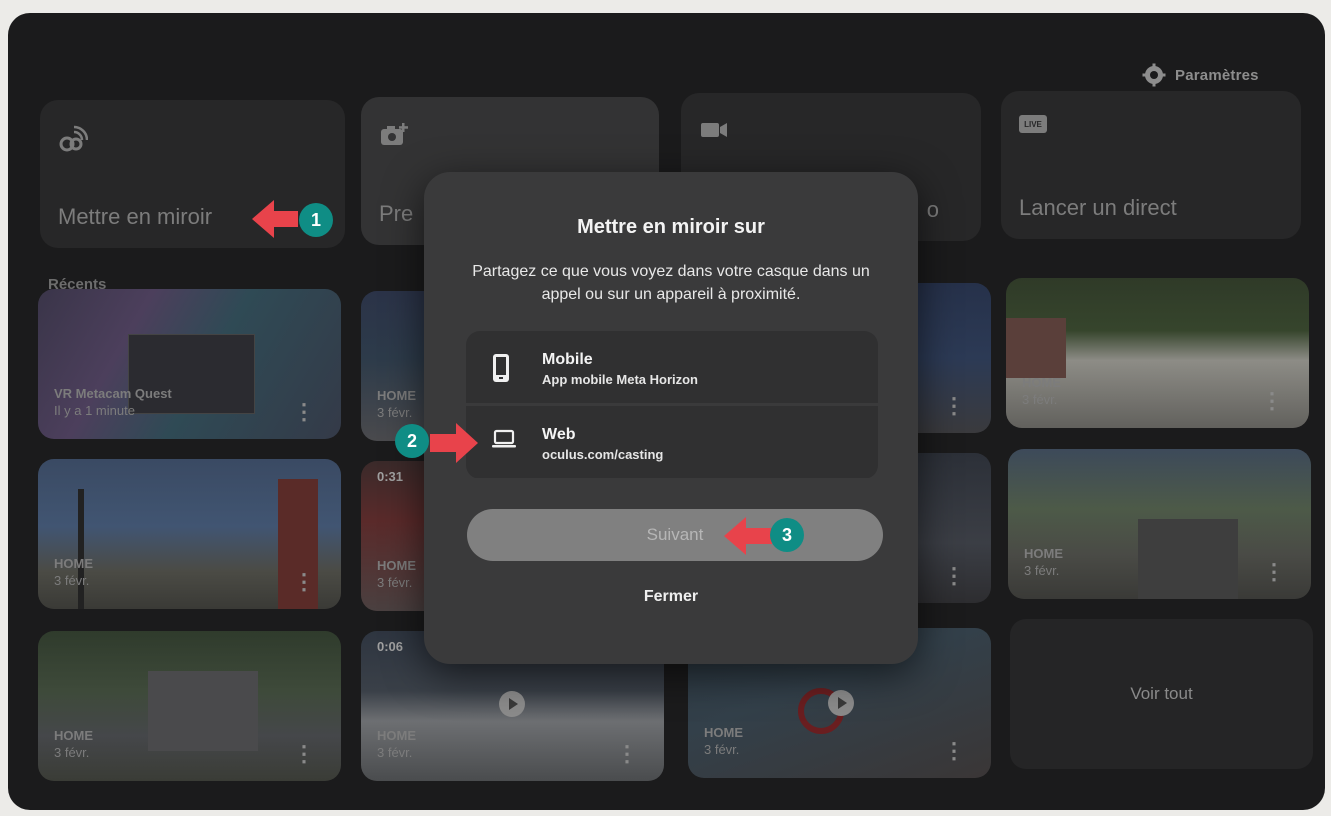 Image resolution: width=1331 pixels, height=816 pixels. I want to click on tile-live-label: Lancer un direct, so click(1098, 207).